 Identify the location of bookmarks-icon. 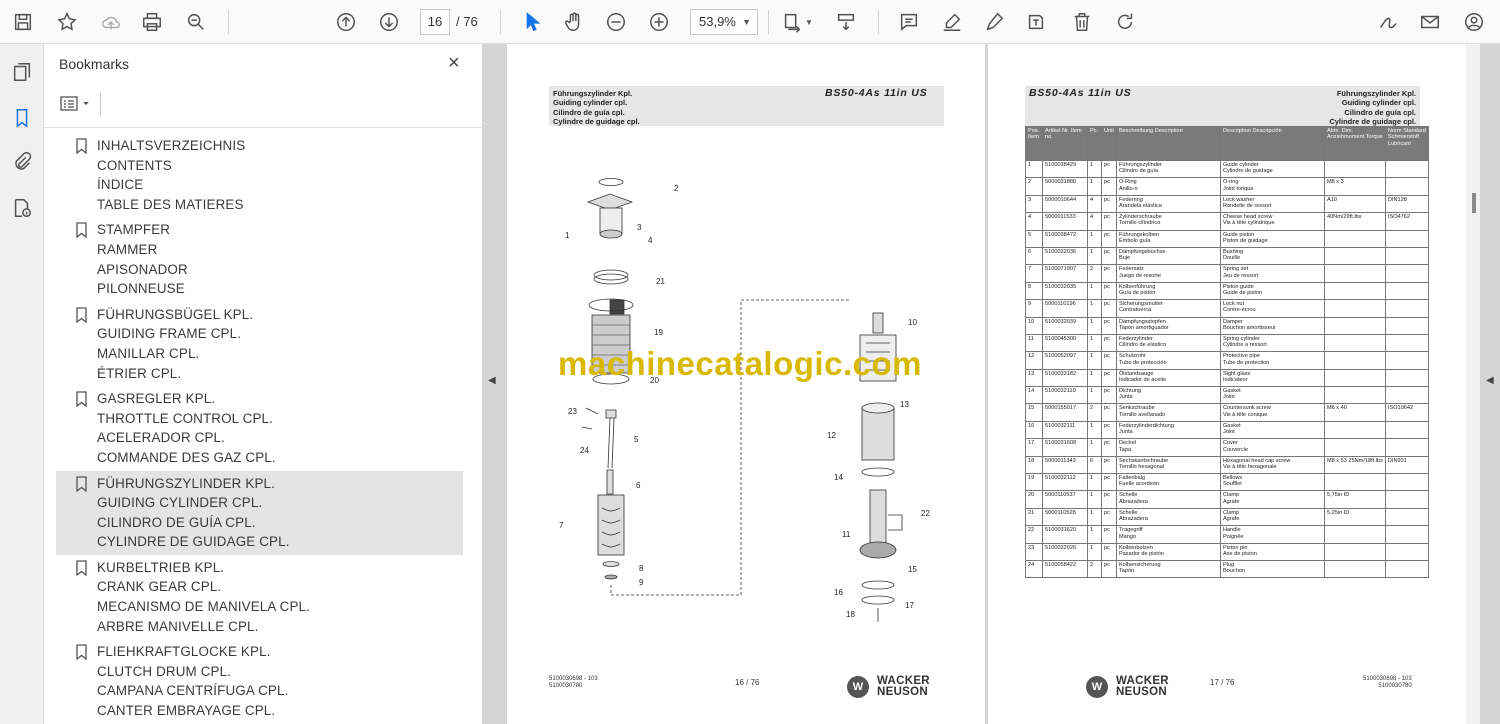
(22, 118).